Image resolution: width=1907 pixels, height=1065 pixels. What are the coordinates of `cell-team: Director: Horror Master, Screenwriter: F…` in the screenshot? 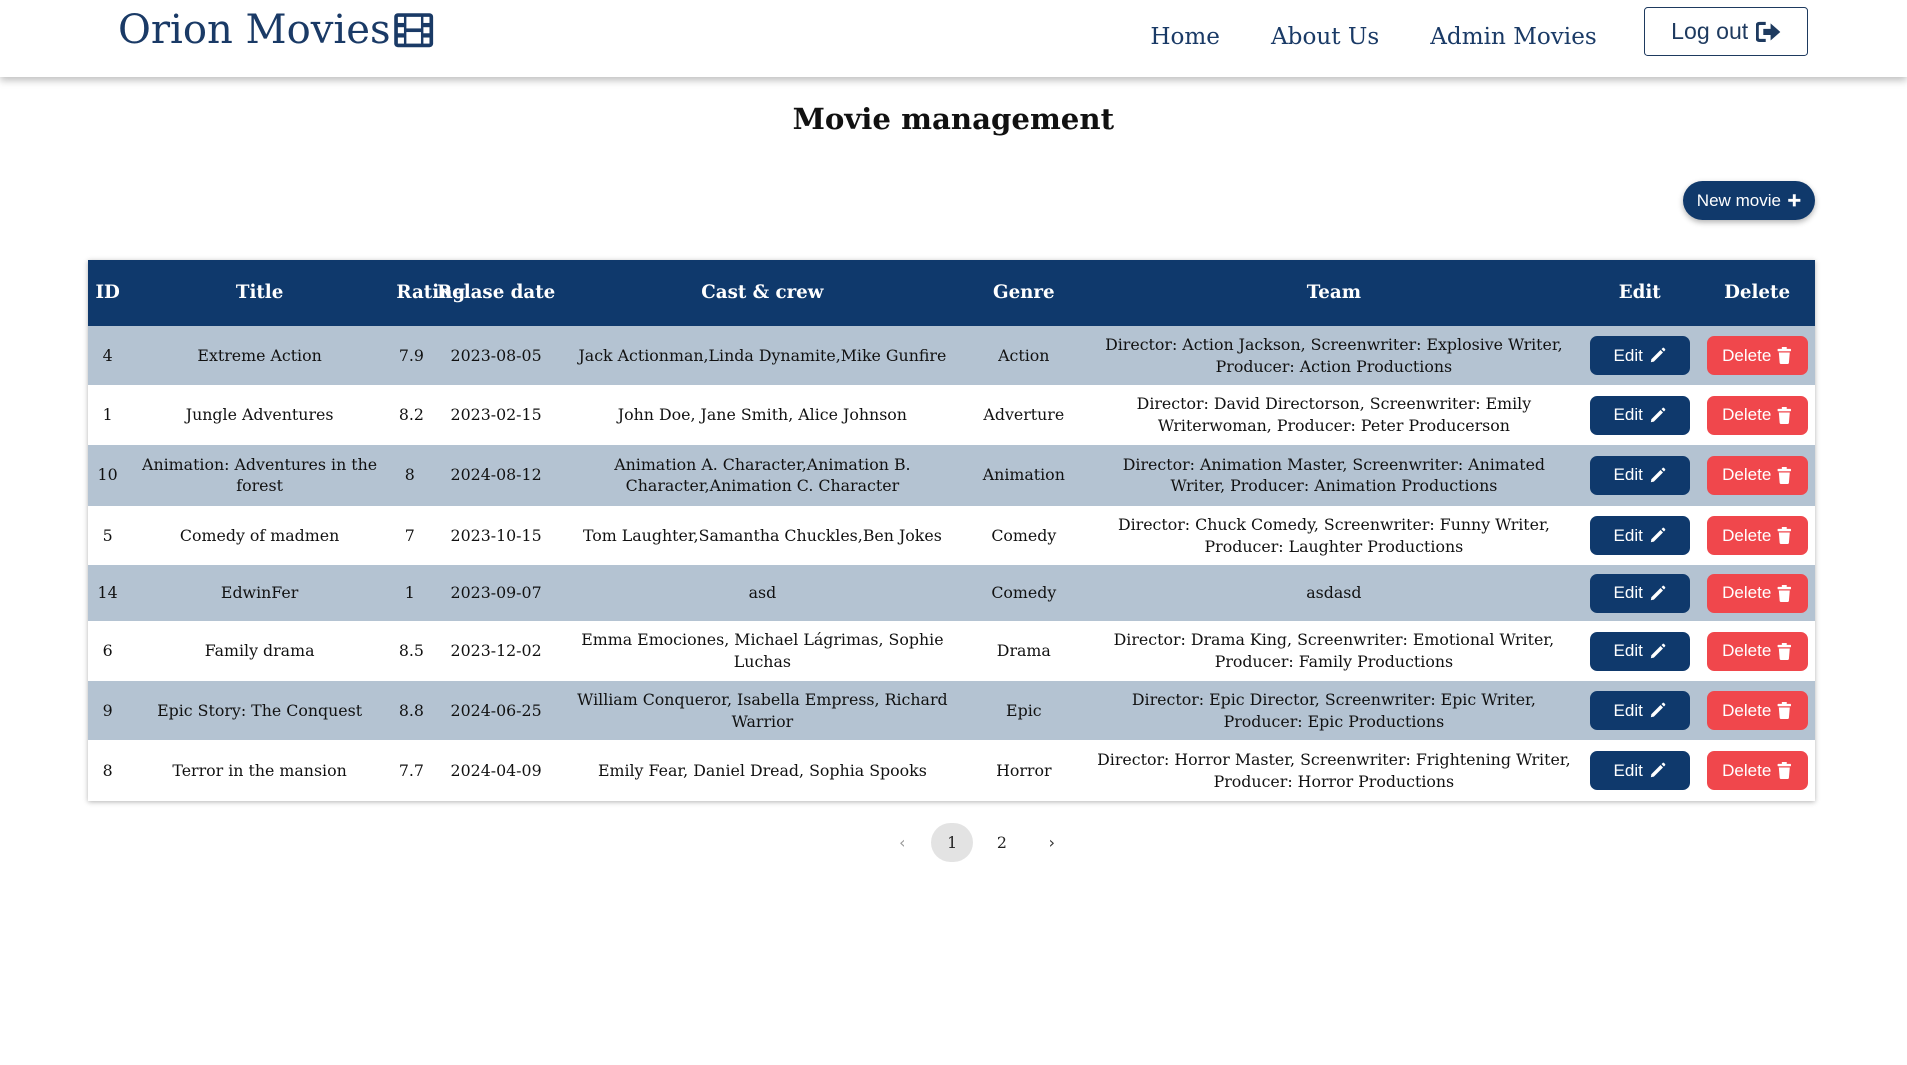 It's located at (1334, 771).